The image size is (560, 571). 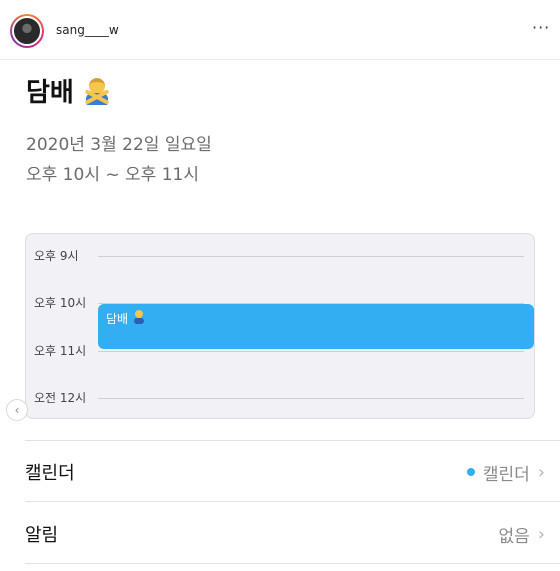 I want to click on hour-label: 오후 9시, so click(x=56, y=256).